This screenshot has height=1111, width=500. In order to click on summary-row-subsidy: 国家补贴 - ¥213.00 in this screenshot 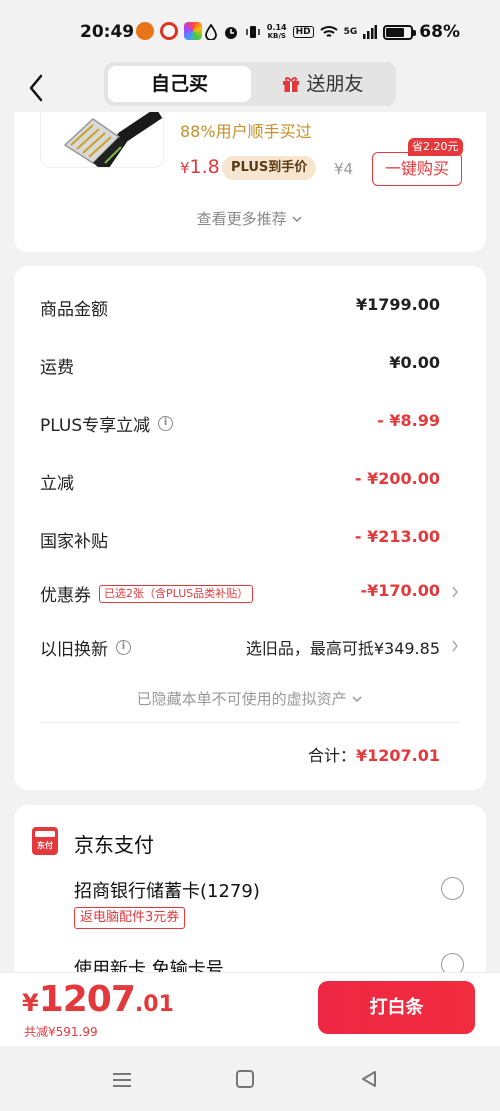, I will do `click(240, 539)`.